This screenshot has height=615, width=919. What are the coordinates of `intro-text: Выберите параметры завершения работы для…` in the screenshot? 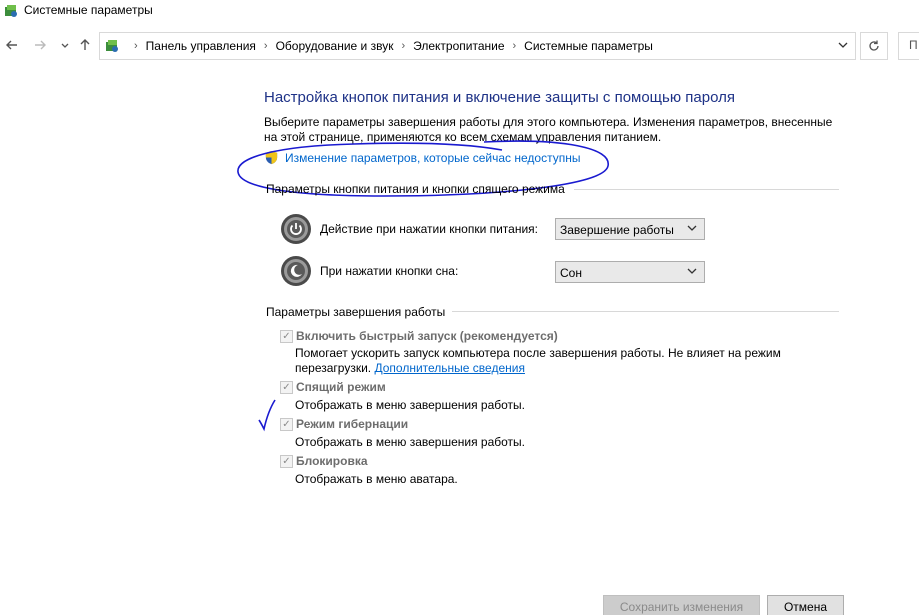 It's located at (548, 129).